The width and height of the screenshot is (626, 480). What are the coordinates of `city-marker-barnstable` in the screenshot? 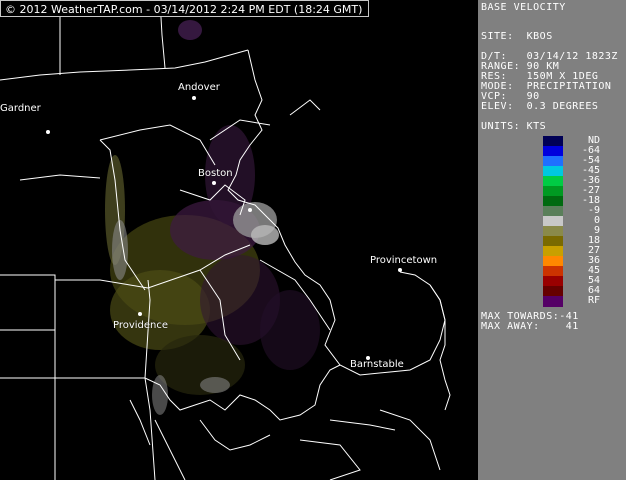 It's located at (368, 358).